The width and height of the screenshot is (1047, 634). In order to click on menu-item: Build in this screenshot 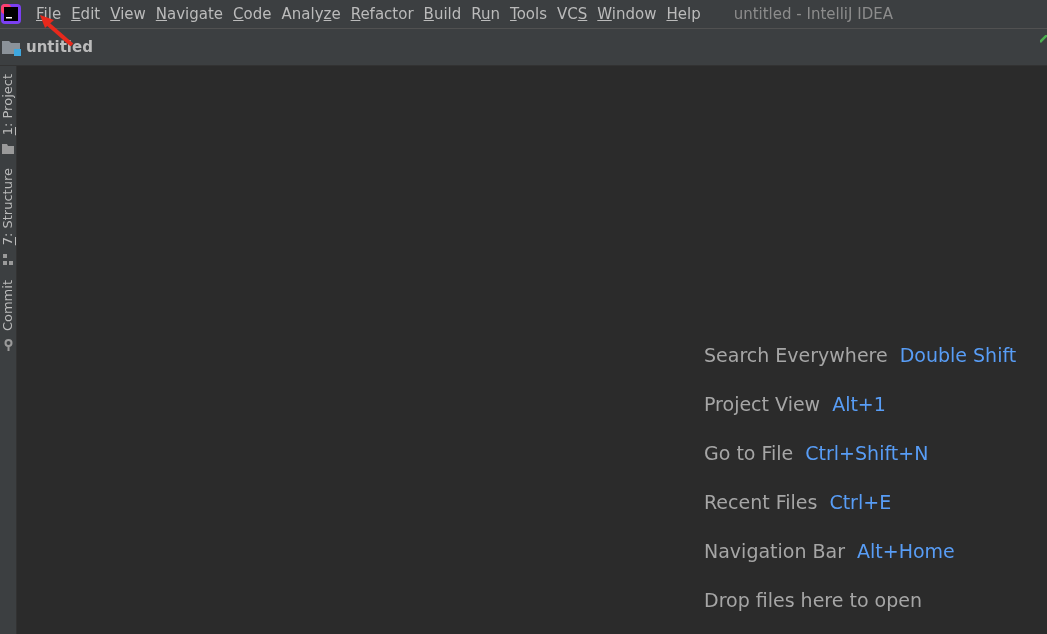, I will do `click(442, 14)`.